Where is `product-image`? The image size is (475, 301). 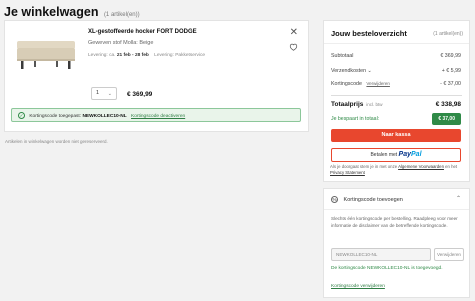 product-image is located at coordinates (46, 55).